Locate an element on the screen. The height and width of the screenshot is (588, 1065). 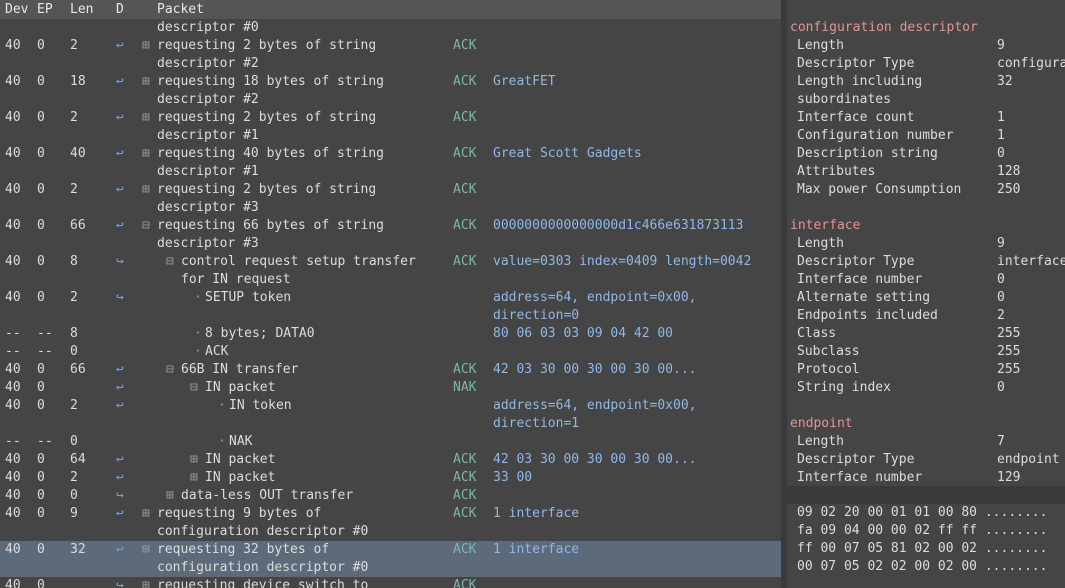
descriptor-field: Interface number 0 is located at coordinates (926, 280).